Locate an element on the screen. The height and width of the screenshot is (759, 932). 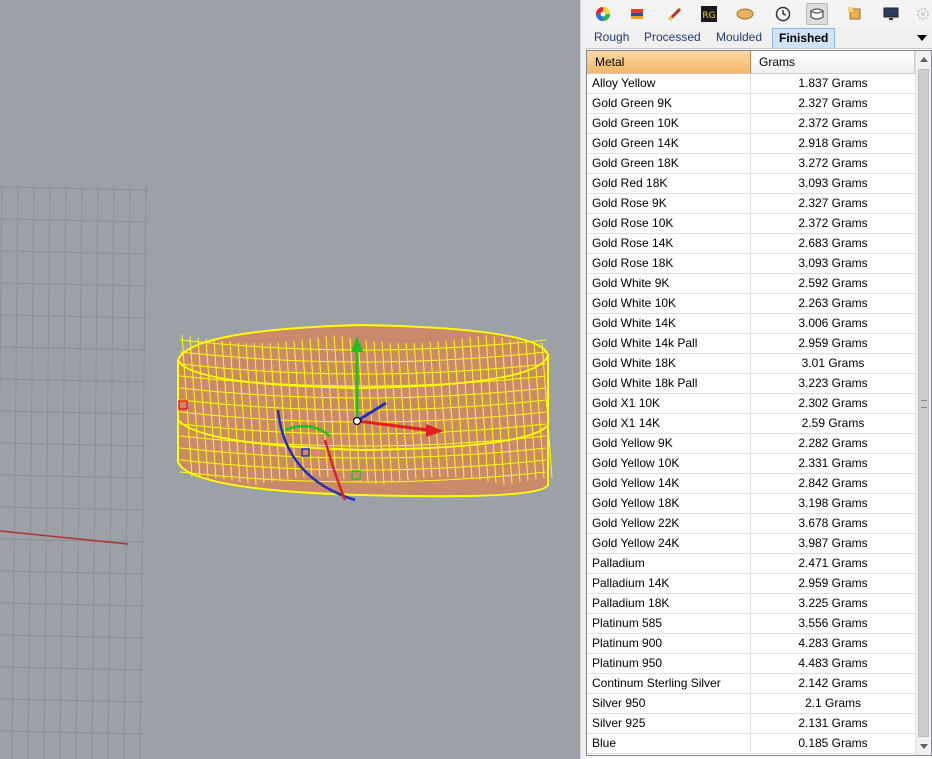
layers-icon is located at coordinates (637, 14).